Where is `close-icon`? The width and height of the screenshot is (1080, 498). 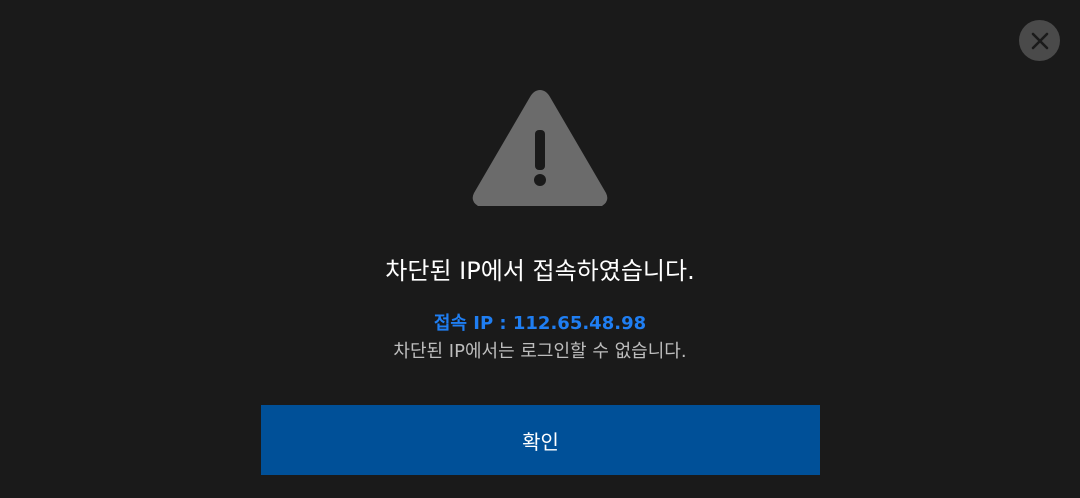 close-icon is located at coordinates (1039, 40).